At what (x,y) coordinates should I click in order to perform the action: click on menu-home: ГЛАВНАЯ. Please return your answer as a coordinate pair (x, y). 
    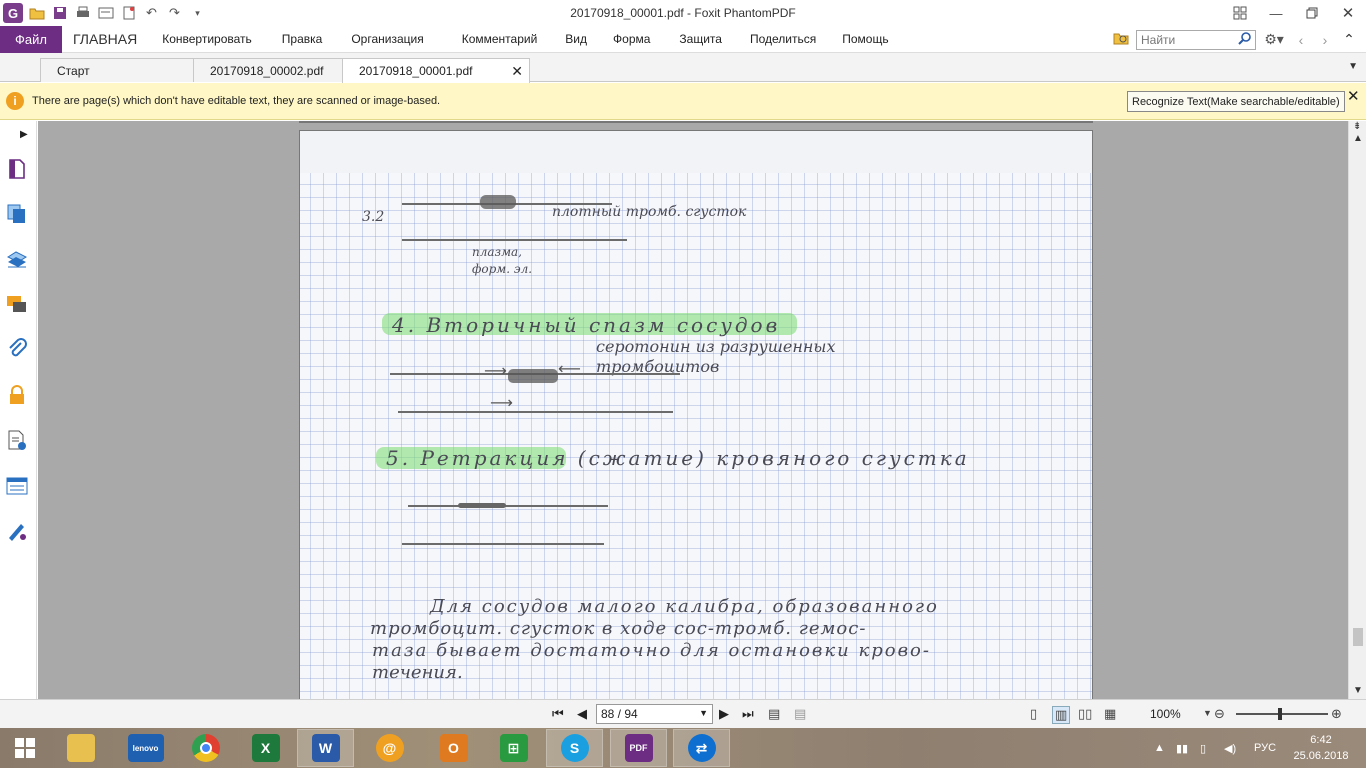
    Looking at the image, I should click on (105, 39).